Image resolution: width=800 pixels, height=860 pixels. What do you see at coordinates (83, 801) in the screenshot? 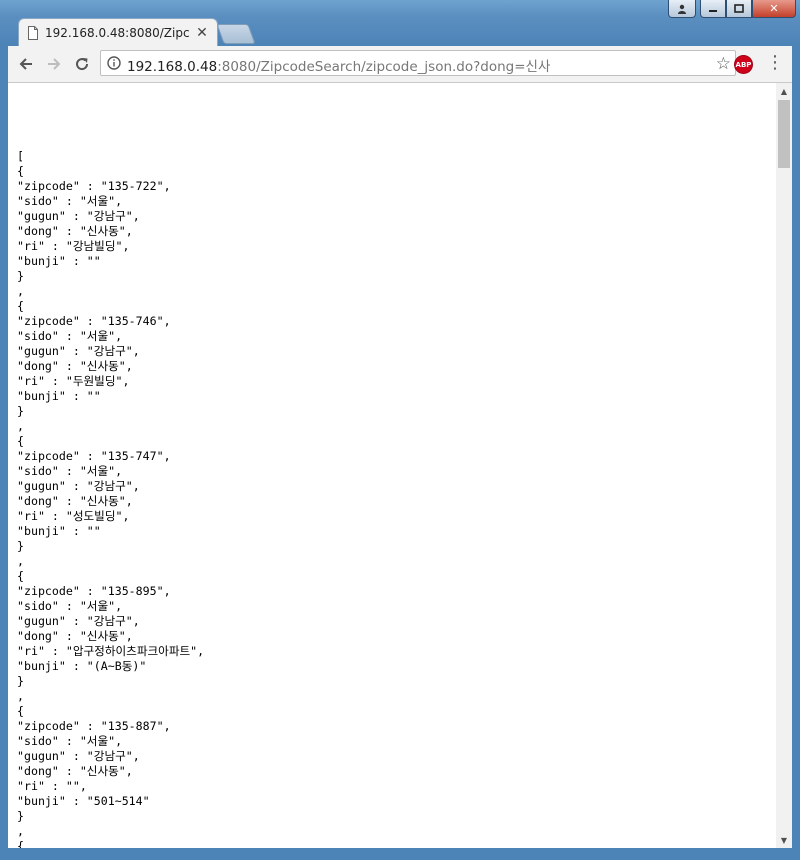
I see `json-line: "bunji" : "501~514"` at bounding box center [83, 801].